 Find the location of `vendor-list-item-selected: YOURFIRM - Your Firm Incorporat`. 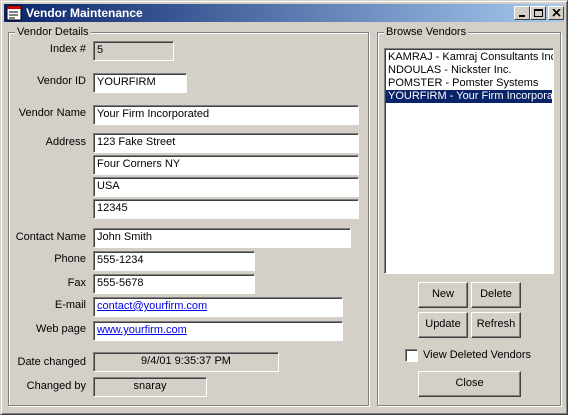

vendor-list-item-selected: YOURFIRM - Your Firm Incorporat is located at coordinates (469, 96).